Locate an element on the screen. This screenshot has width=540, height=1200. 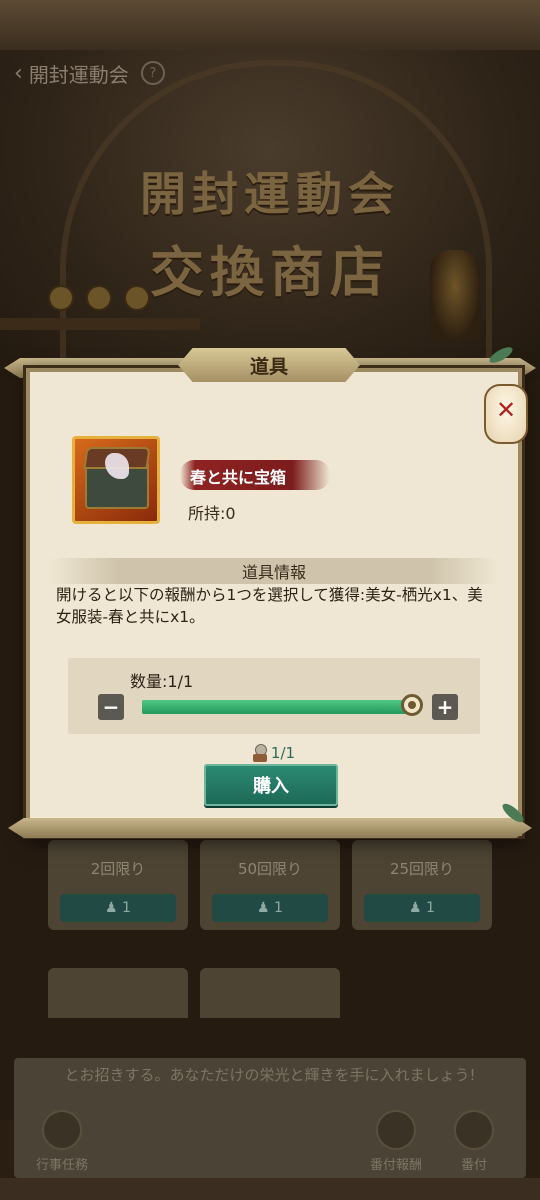
shop-card: 2回限り ♟ 1 is located at coordinates (118, 885).